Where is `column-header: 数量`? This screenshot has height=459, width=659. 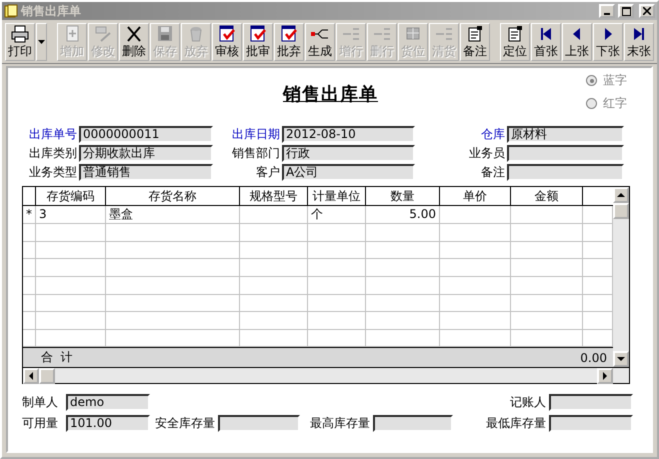
column-header: 数量 is located at coordinates (403, 196).